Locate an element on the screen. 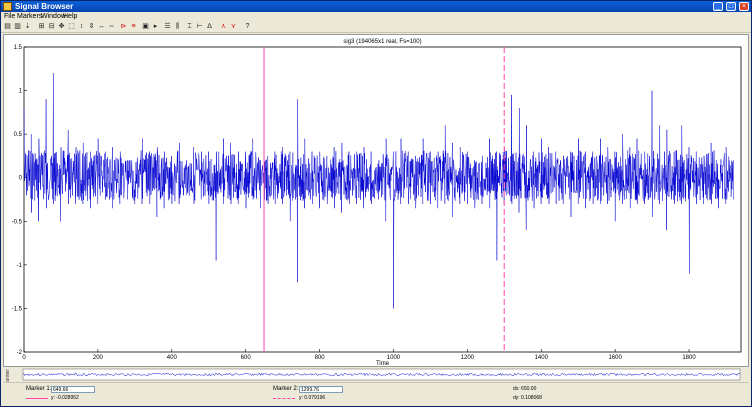 Image resolution: width=752 pixels, height=407 pixels. window-title: Signal Browser is located at coordinates (44, 6).